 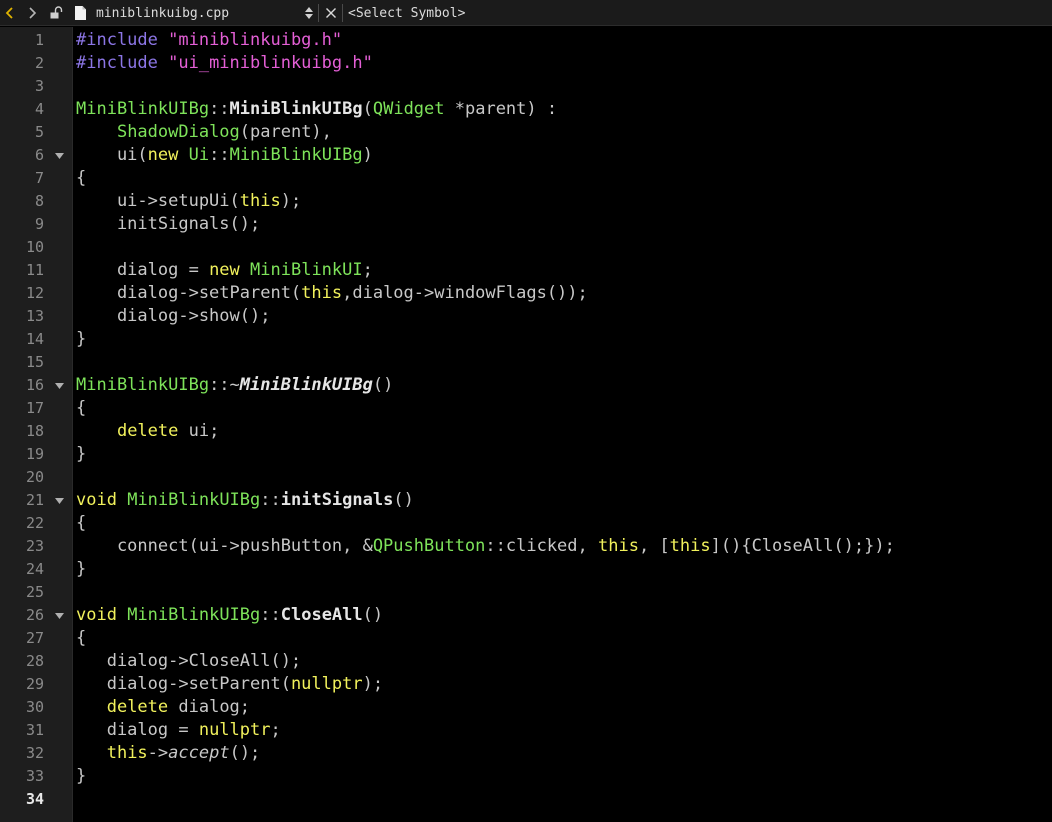 What do you see at coordinates (34, 523) in the screenshot?
I see `line-number: 22` at bounding box center [34, 523].